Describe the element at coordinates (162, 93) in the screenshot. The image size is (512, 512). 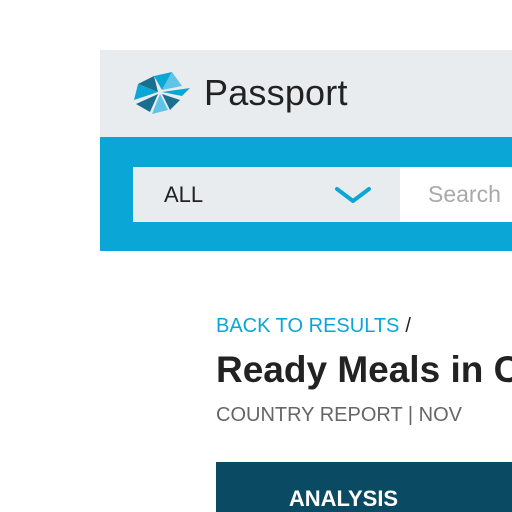
I see `passport-logo-icon` at that location.